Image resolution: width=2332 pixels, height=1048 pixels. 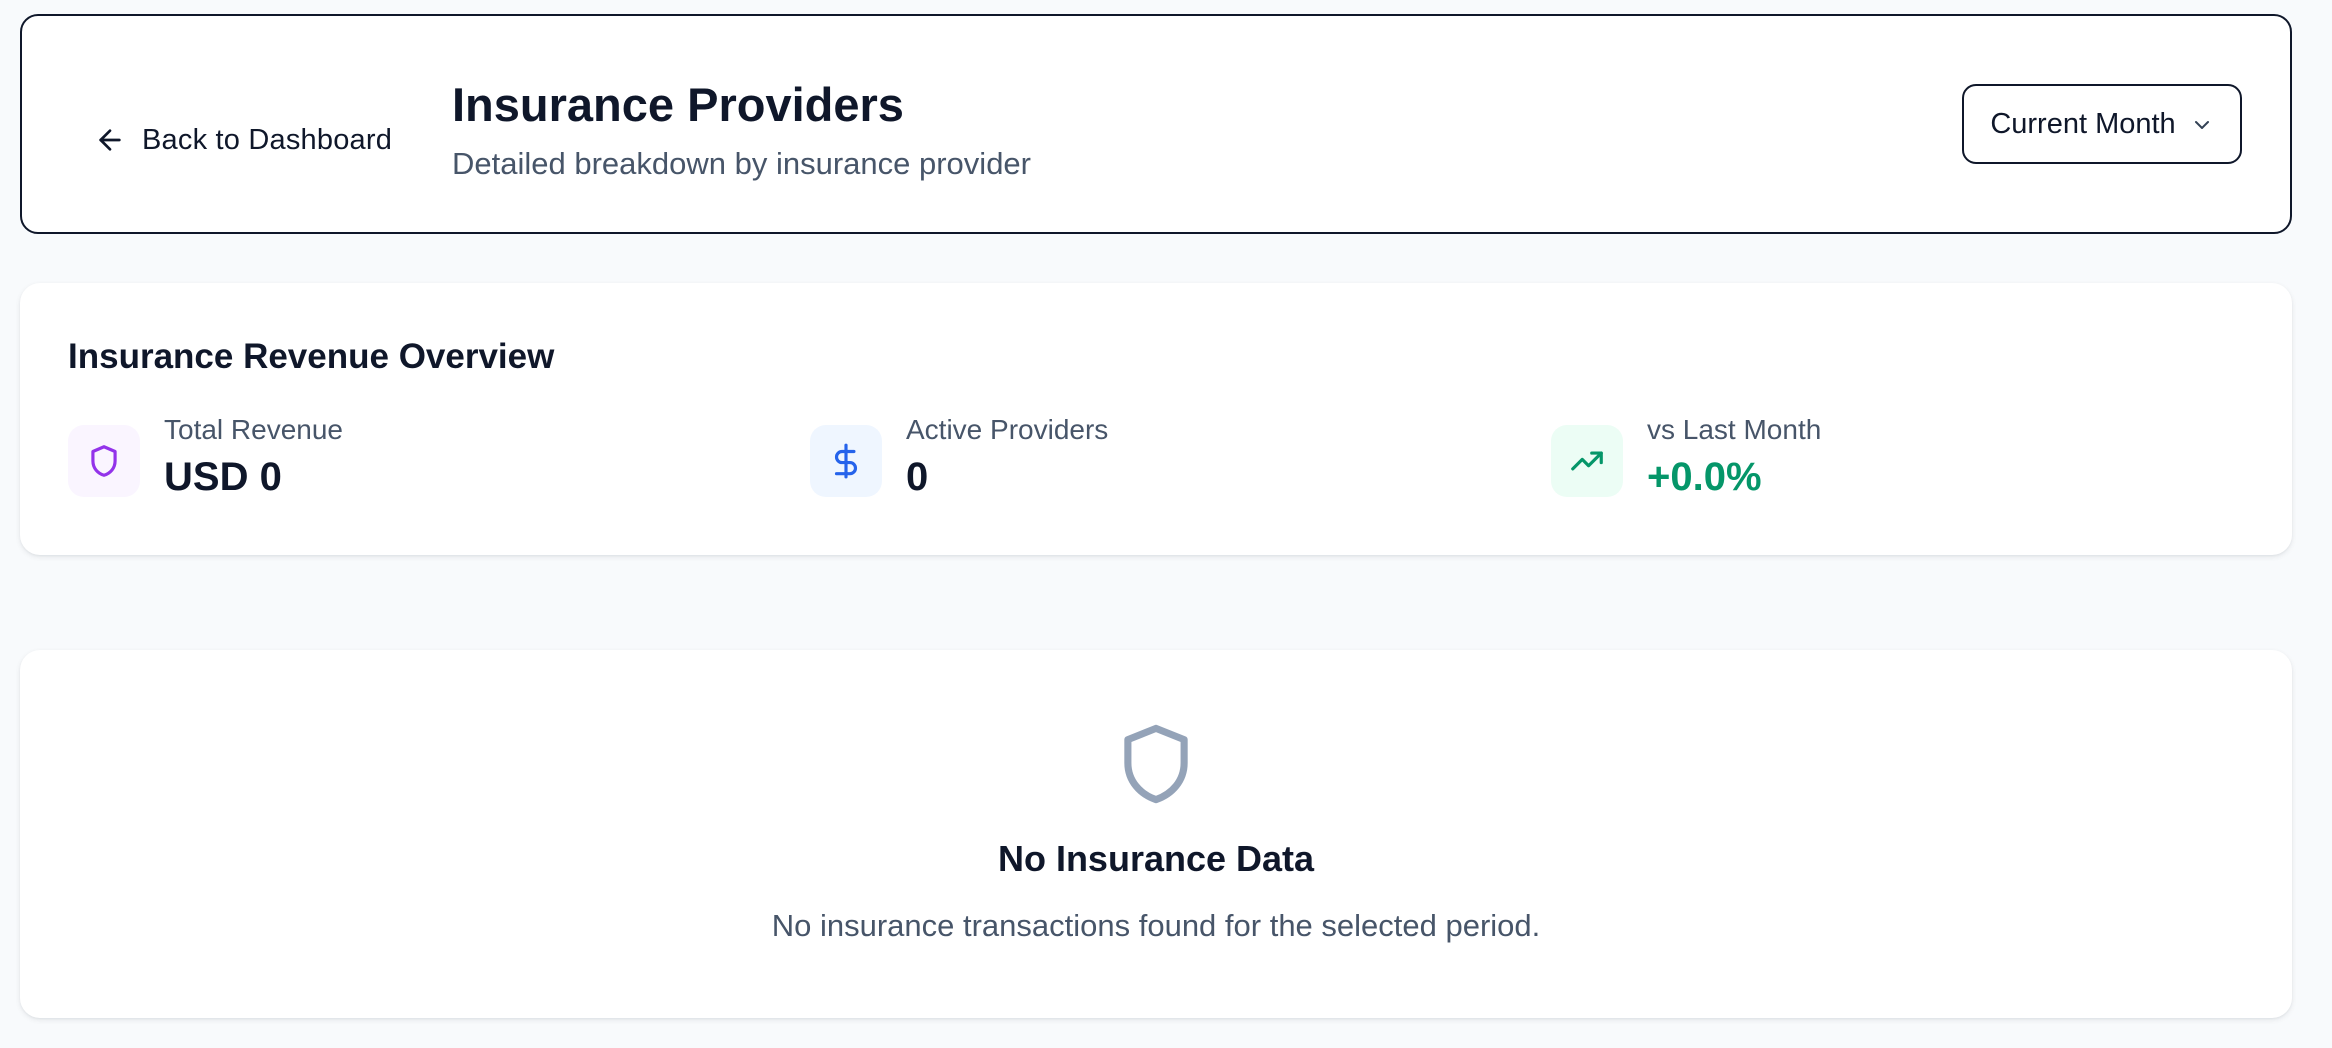 What do you see at coordinates (741, 164) in the screenshot?
I see `page-subtitle: Detailed breakdown by insurance provider` at bounding box center [741, 164].